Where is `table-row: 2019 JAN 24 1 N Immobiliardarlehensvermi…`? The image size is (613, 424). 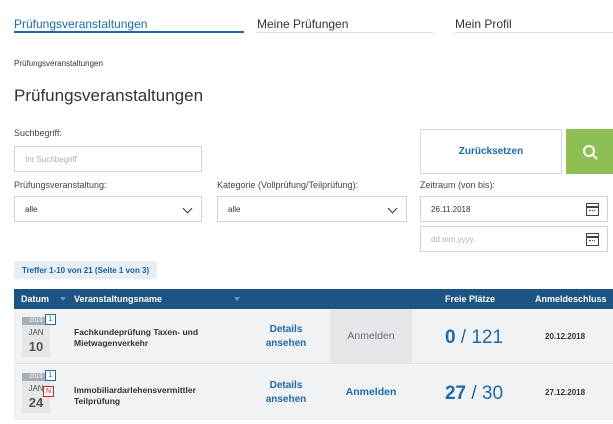 table-row: 2019 JAN 24 1 N Immobiliardarlehensvermi… is located at coordinates (313, 392).